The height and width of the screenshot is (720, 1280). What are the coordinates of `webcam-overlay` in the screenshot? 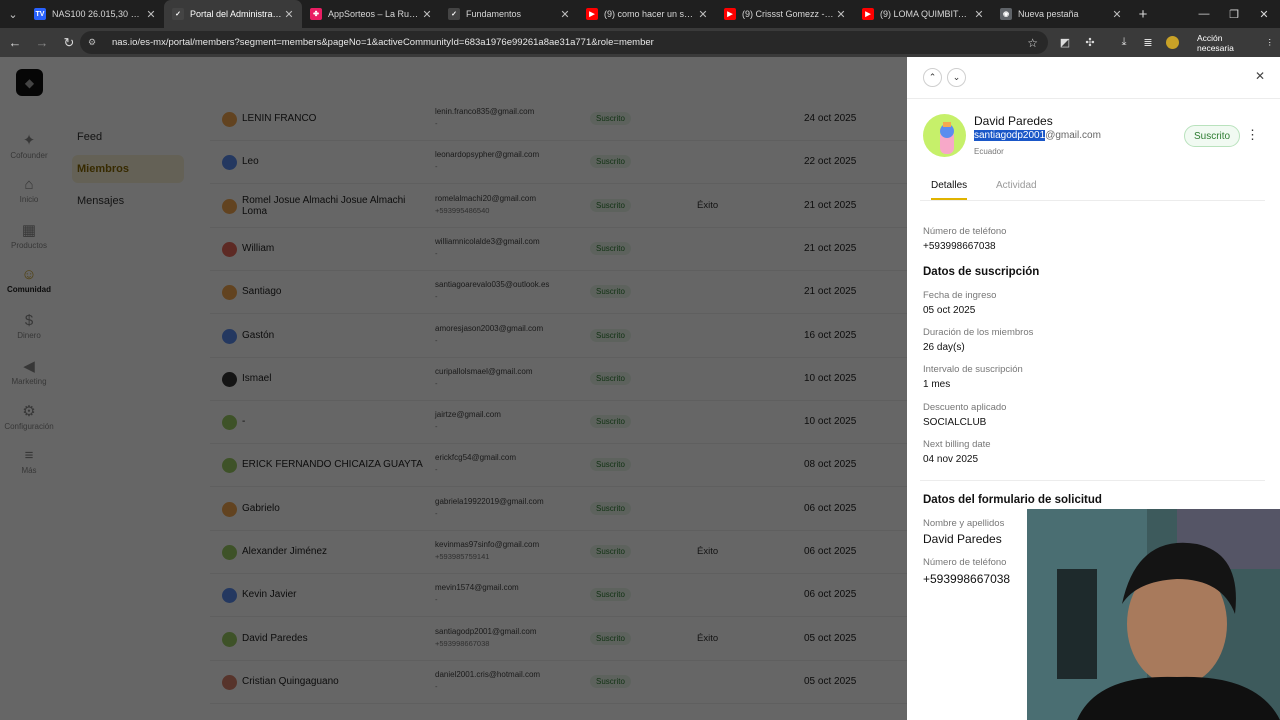 It's located at (1153, 614).